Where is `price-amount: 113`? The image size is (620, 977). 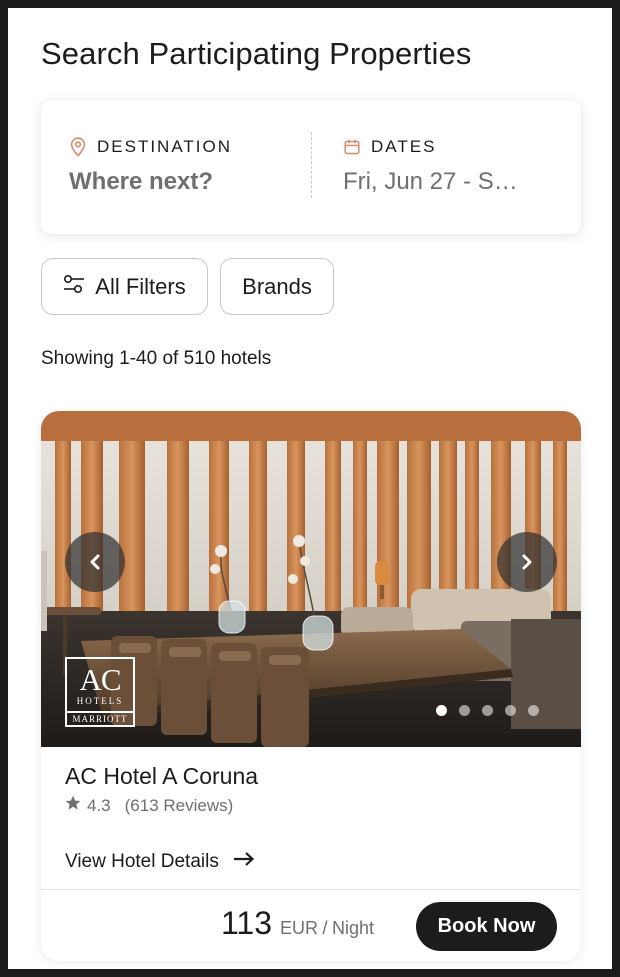
price-amount: 113 is located at coordinates (247, 923).